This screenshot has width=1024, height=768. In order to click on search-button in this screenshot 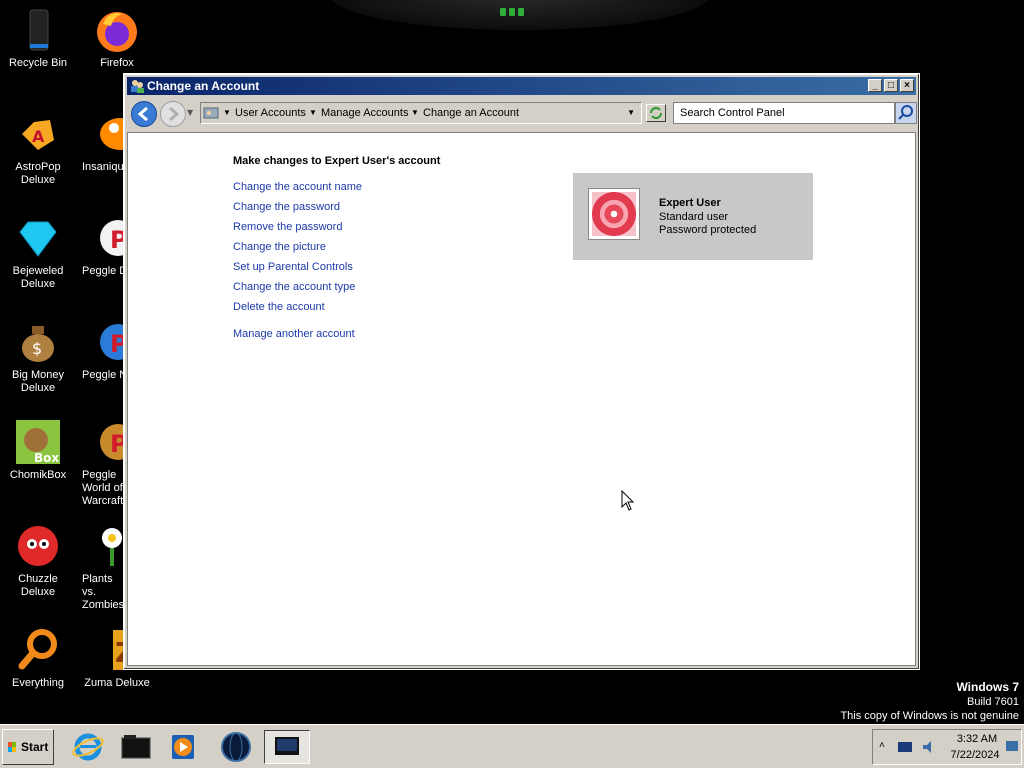, I will do `click(906, 113)`.